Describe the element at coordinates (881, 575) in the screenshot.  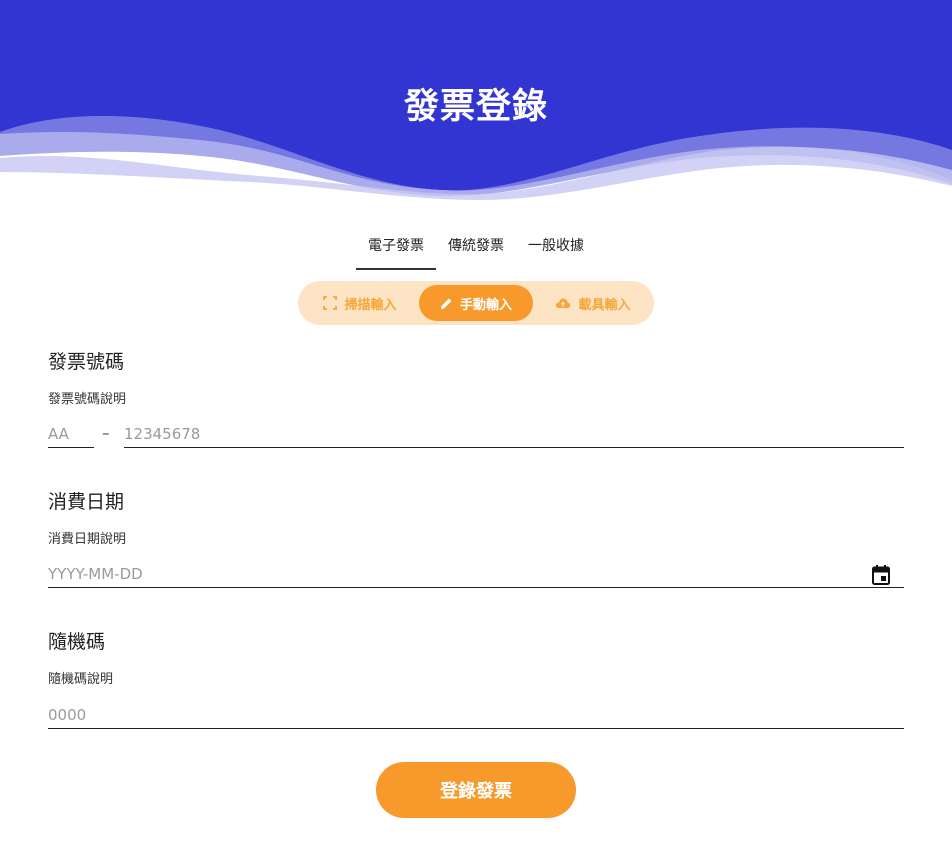
I see `calendar-icon` at that location.